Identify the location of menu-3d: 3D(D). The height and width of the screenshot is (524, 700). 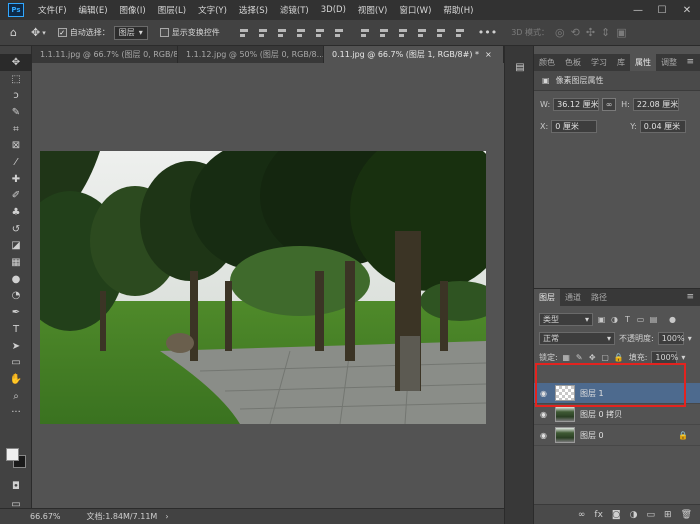
(333, 10).